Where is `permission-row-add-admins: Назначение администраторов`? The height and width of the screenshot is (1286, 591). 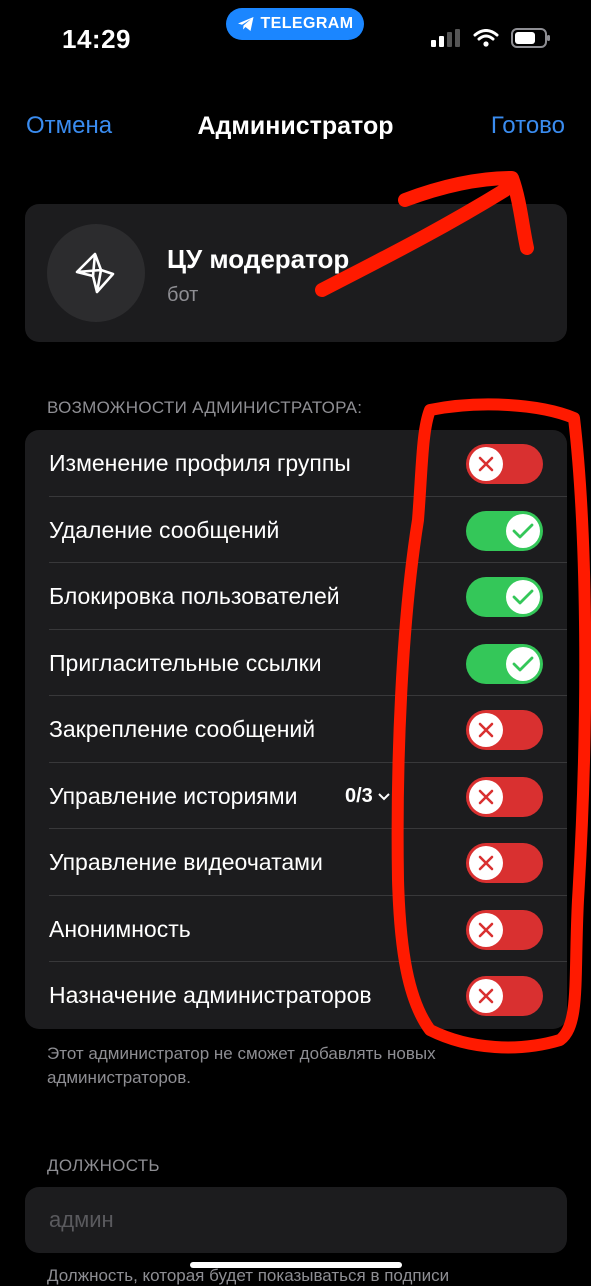
permission-row-add-admins: Назначение администраторов is located at coordinates (296, 995).